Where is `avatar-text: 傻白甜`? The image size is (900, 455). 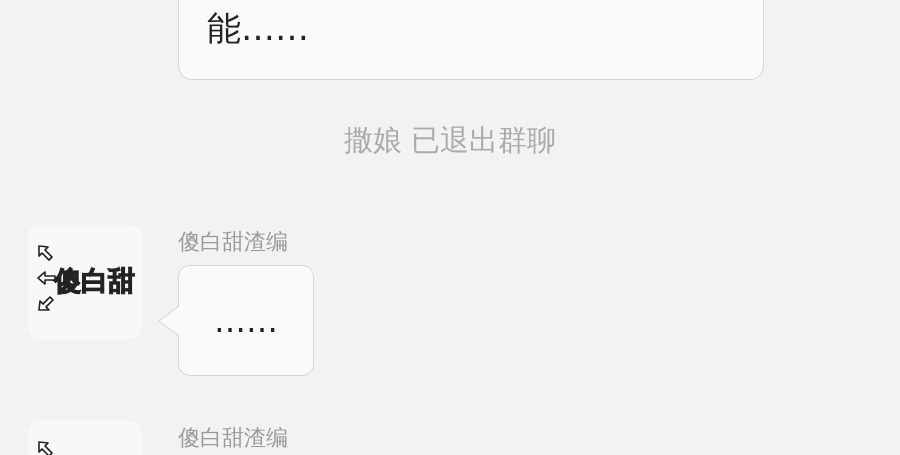
avatar-text: 傻白甜 is located at coordinates (94, 282).